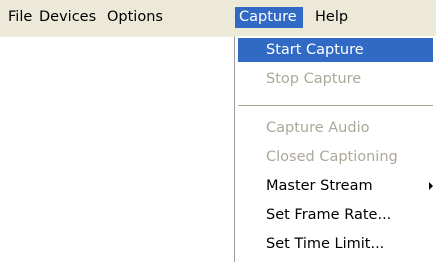 This screenshot has width=436, height=262. Describe the element at coordinates (318, 128) in the screenshot. I see `menu-item-capture-audio: Capture Audio` at that location.